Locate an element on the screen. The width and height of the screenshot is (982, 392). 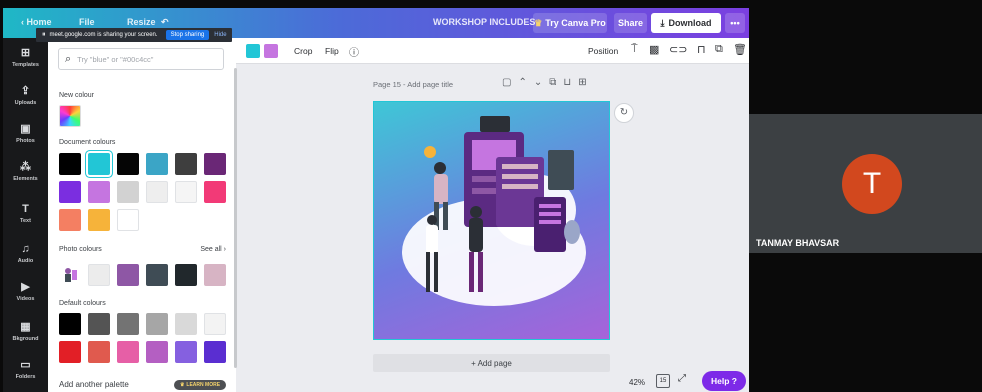
resize-button: Resize is located at coordinates (141, 22).